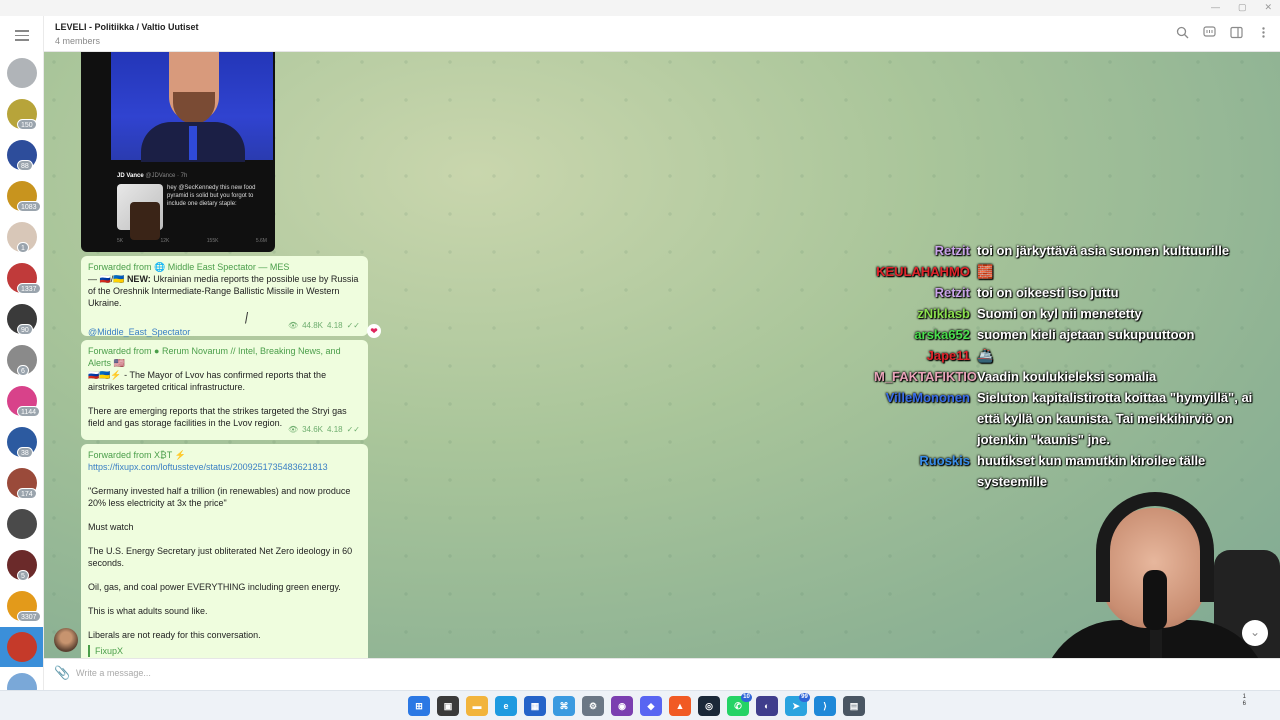 The height and width of the screenshot is (720, 1280). What do you see at coordinates (680, 706) in the screenshot?
I see `brave-icon: ▲` at bounding box center [680, 706].